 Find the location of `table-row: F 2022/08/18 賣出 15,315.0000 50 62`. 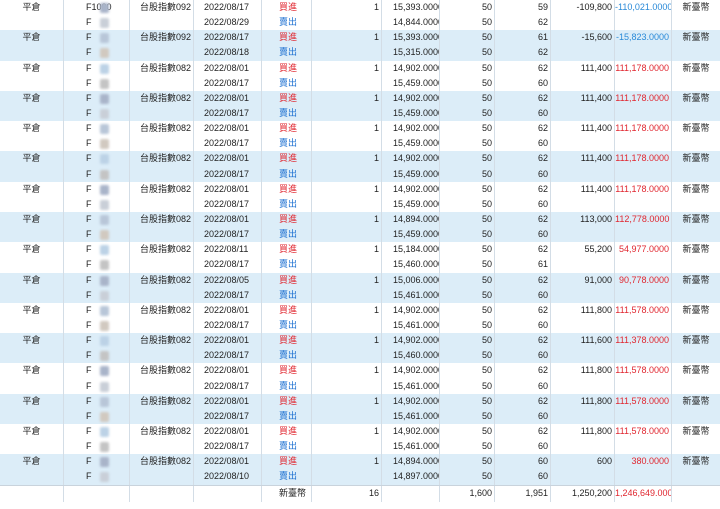

table-row: F 2022/08/18 賣出 15,315.0000 50 62 is located at coordinates (360, 53).